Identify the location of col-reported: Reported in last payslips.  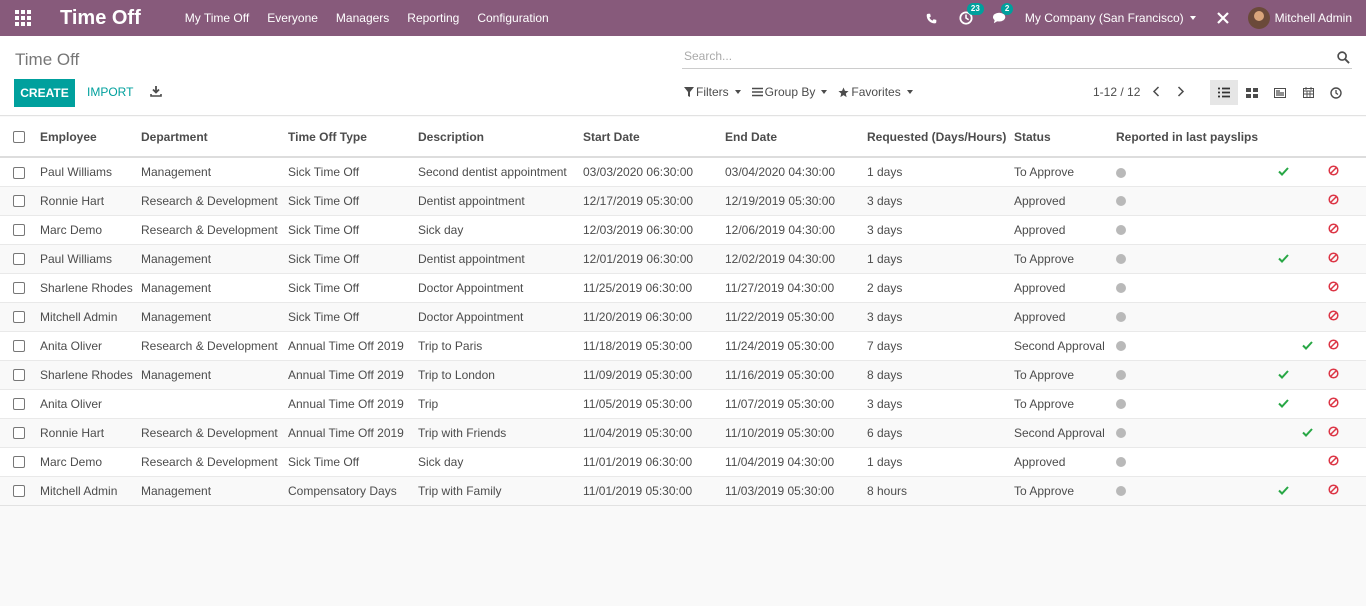
(1196, 137).